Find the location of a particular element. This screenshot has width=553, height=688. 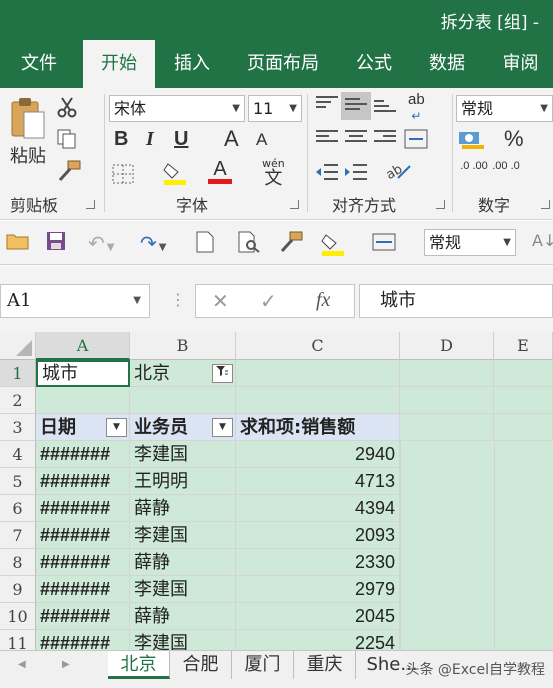

sheet-tab-beijing: 北京 is located at coordinates (139, 665).